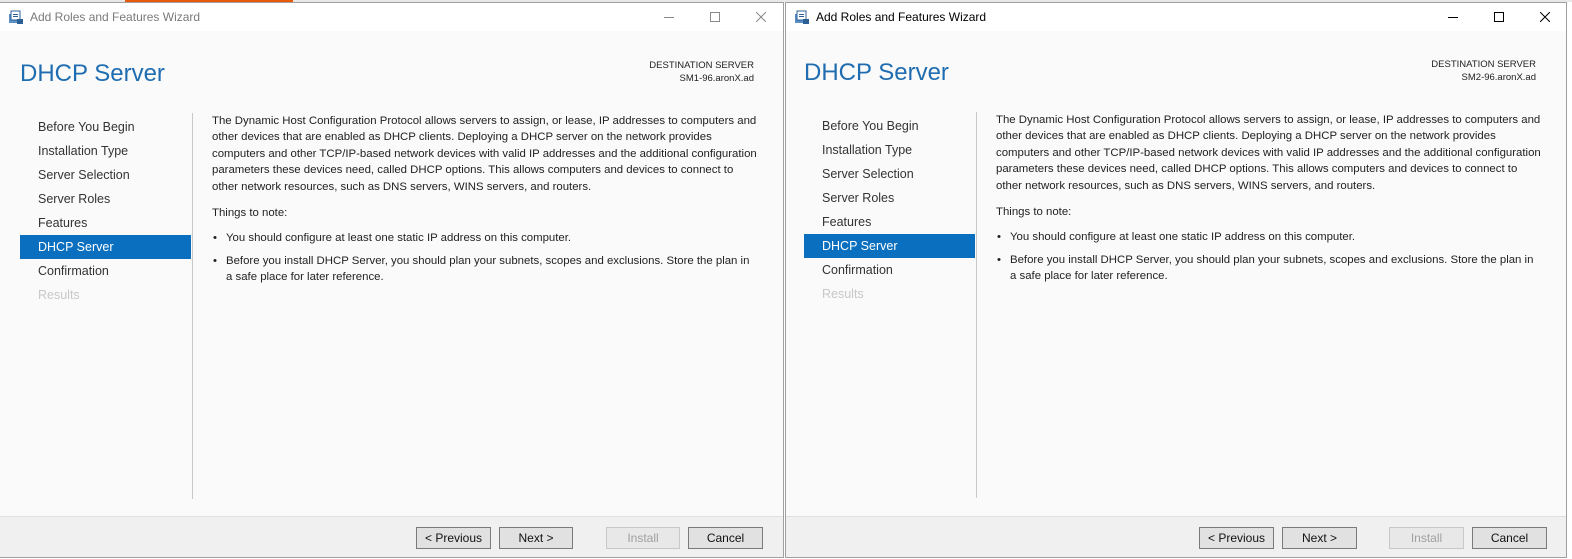 The height and width of the screenshot is (559, 1572). I want to click on destination-server-info: DESTINATION SERVER SM2-96.aronX.ad, so click(1483, 71).